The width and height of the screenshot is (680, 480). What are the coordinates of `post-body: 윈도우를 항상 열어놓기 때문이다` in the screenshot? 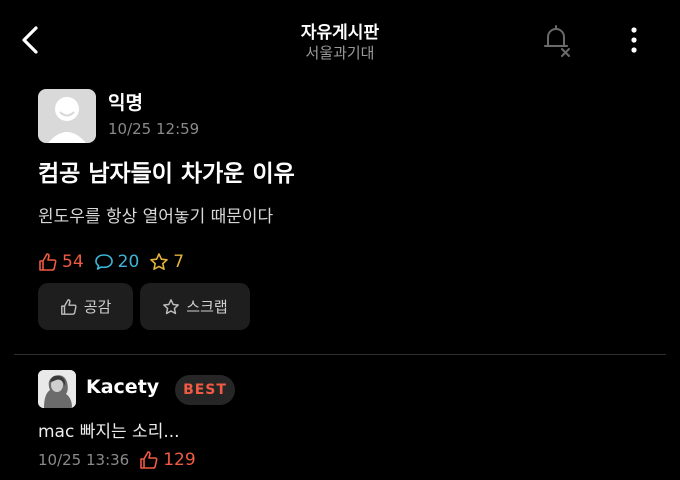 It's located at (156, 217).